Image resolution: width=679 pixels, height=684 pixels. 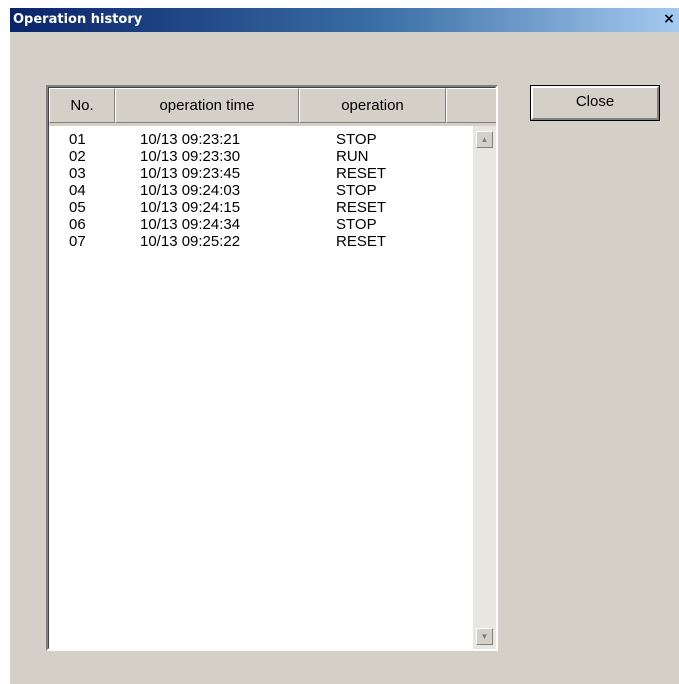 I want to click on cell-no: 05, so click(x=77, y=207).